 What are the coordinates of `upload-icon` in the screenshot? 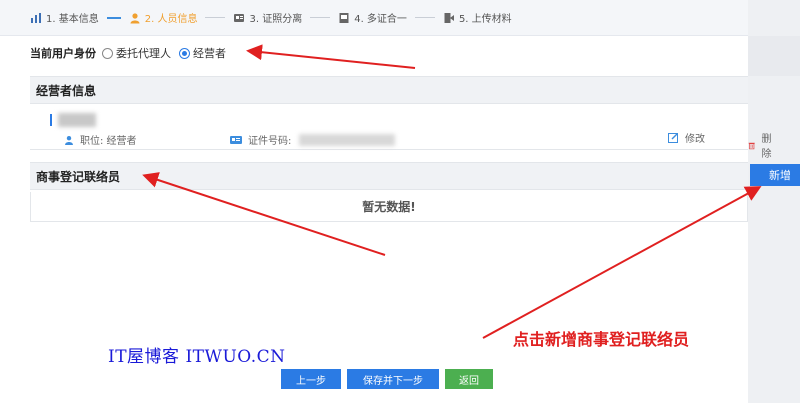 It's located at (449, 17).